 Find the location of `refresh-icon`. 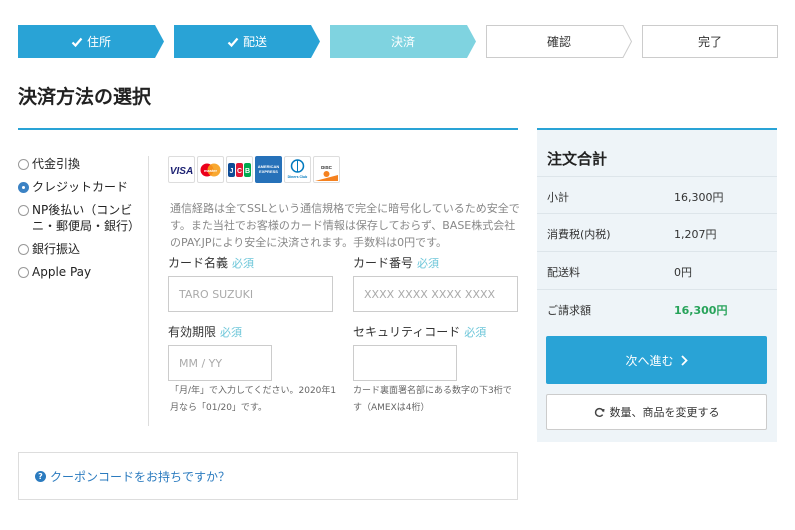

refresh-icon is located at coordinates (599, 412).